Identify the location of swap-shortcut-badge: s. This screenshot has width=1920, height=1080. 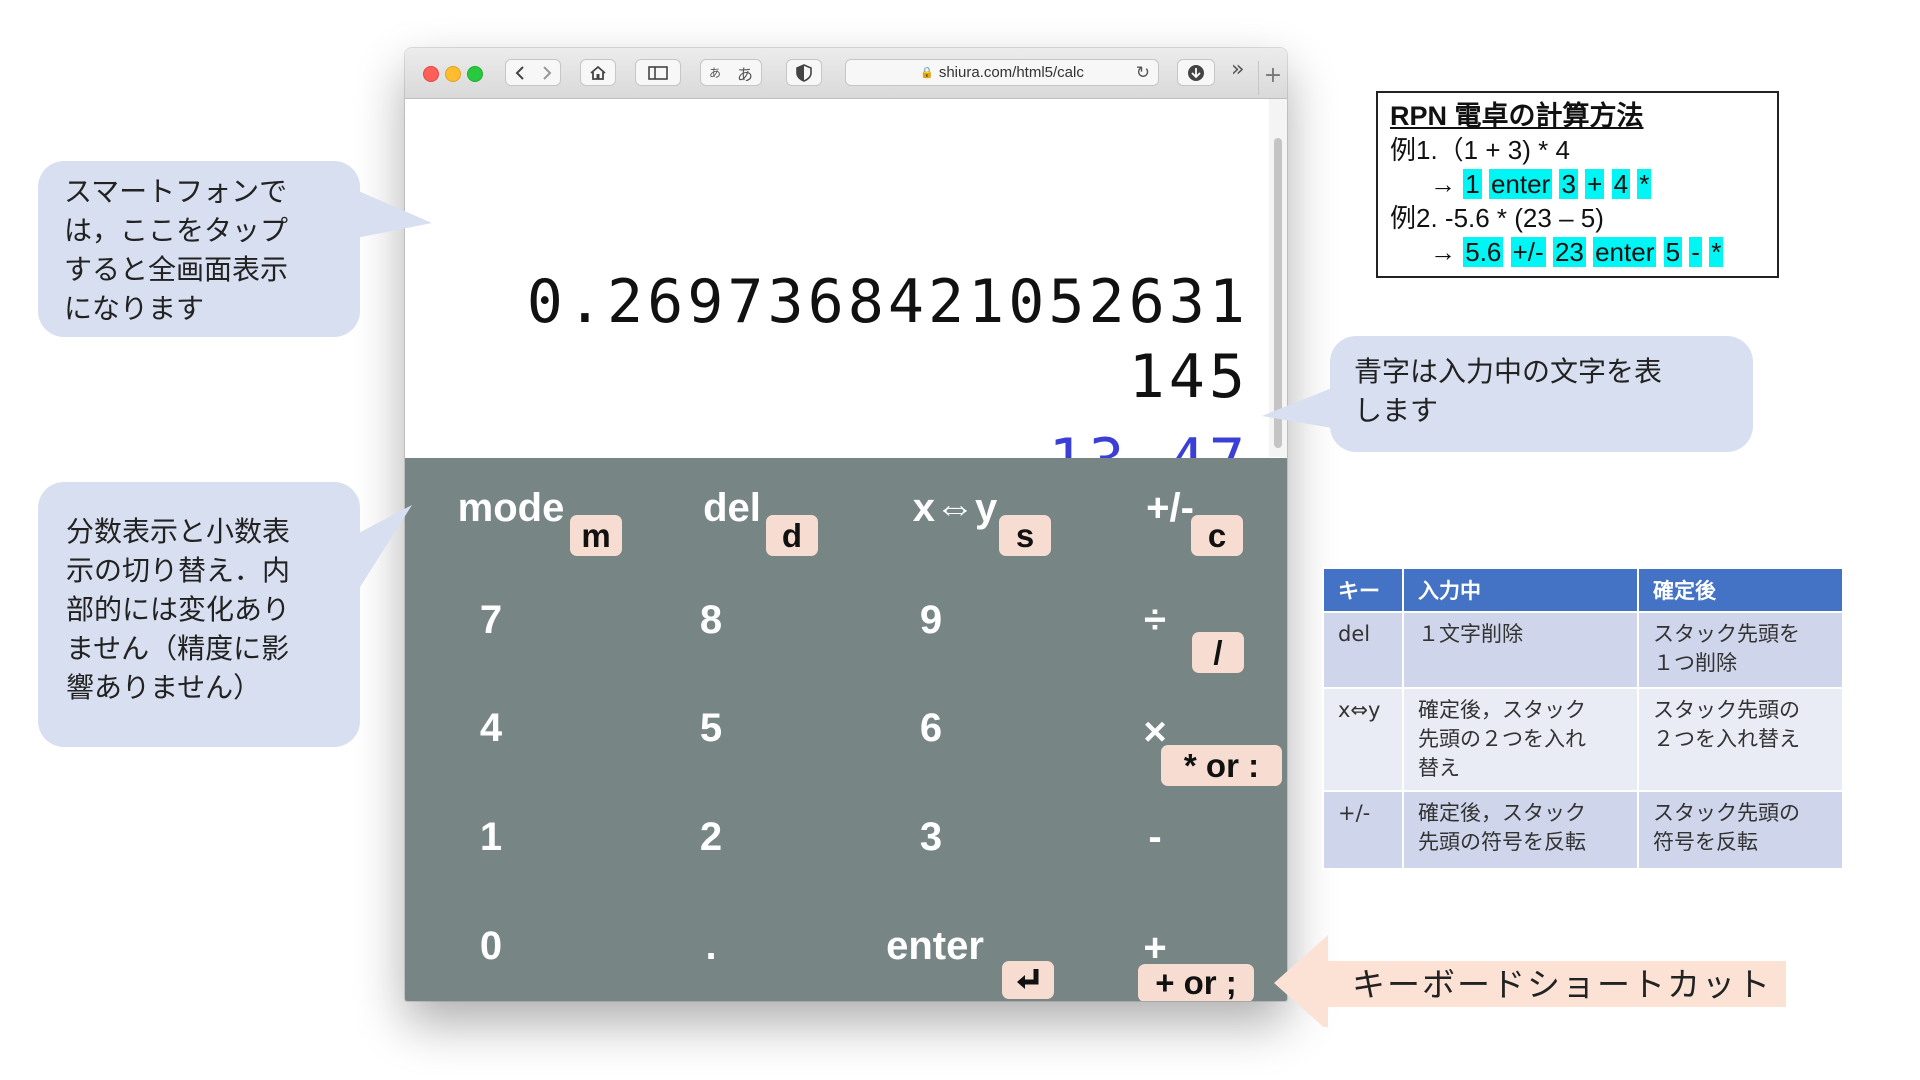
(1025, 535).